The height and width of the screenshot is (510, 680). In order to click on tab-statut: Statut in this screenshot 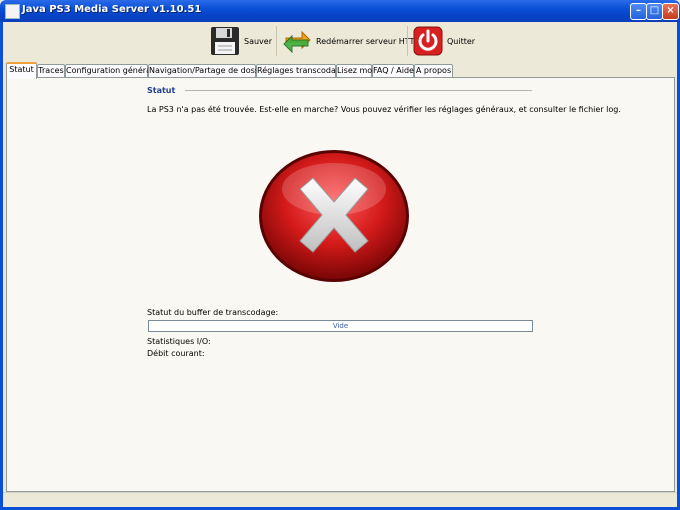, I will do `click(21, 70)`.